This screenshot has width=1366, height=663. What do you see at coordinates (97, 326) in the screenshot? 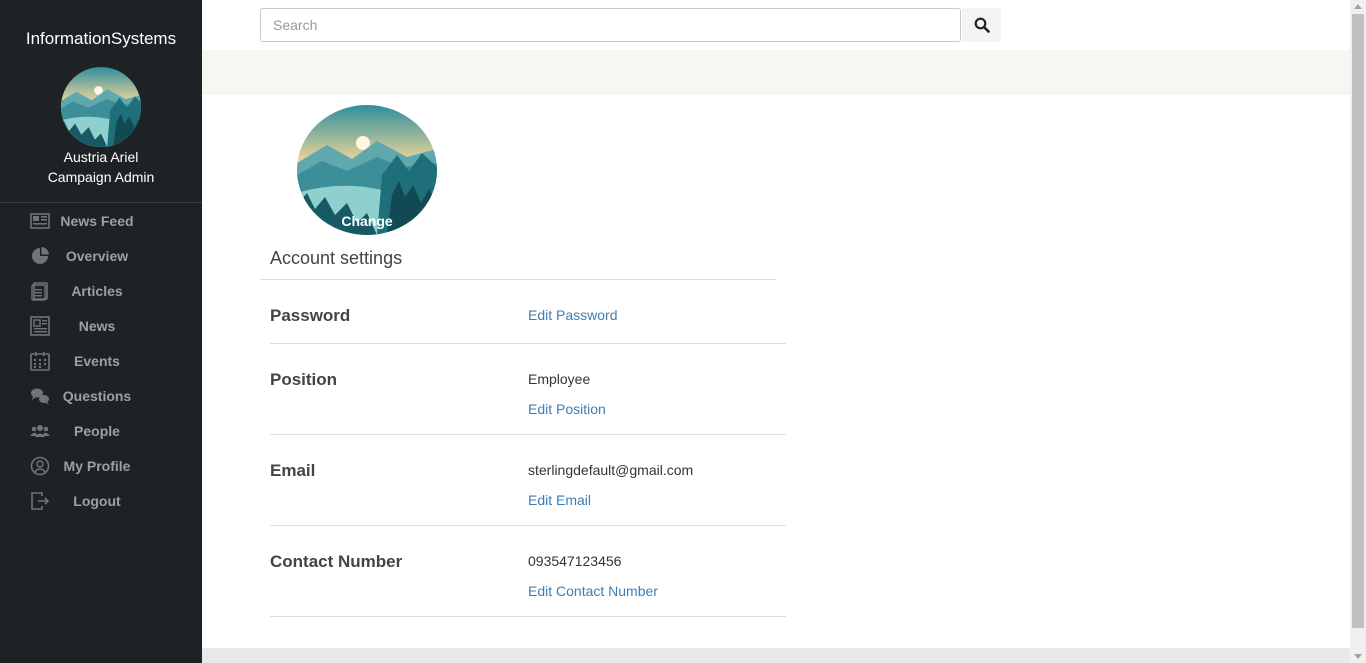
I see `sidebar-item-label: News` at bounding box center [97, 326].